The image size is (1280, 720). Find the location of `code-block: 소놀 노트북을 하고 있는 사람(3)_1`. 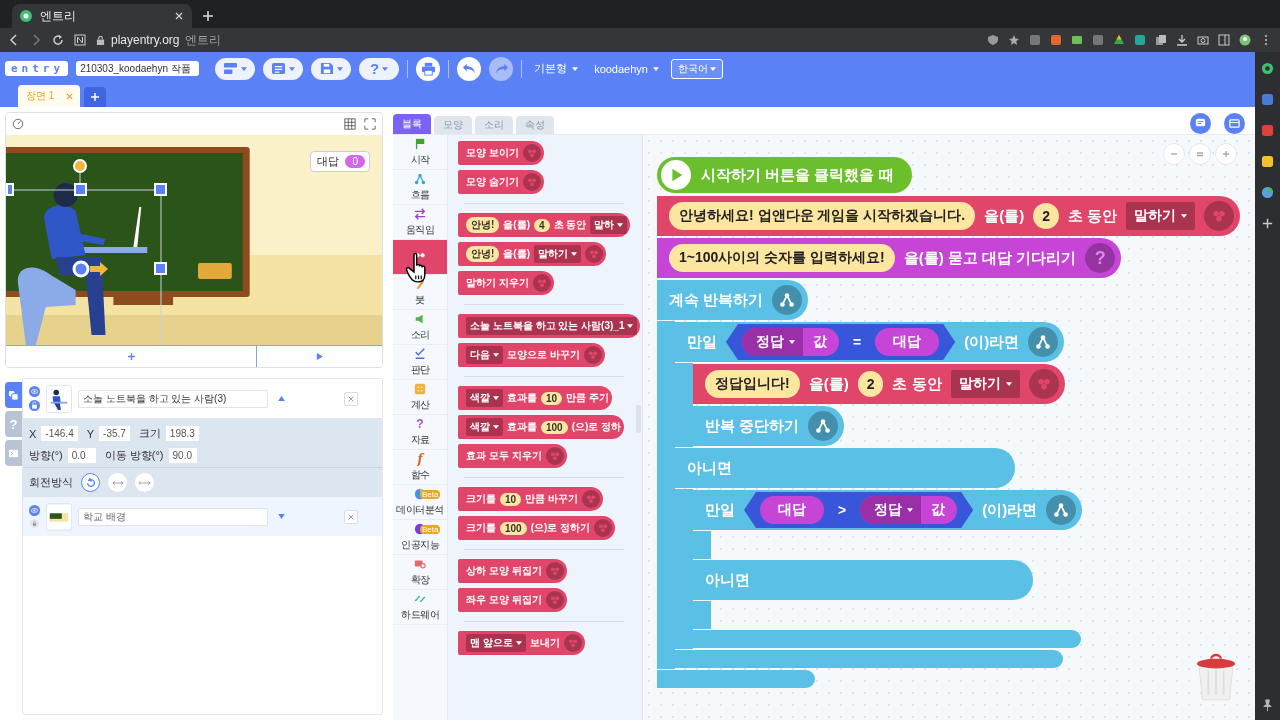

code-block: 소놀 노트북을 하고 있는 사람(3)_1 is located at coordinates (549, 326).